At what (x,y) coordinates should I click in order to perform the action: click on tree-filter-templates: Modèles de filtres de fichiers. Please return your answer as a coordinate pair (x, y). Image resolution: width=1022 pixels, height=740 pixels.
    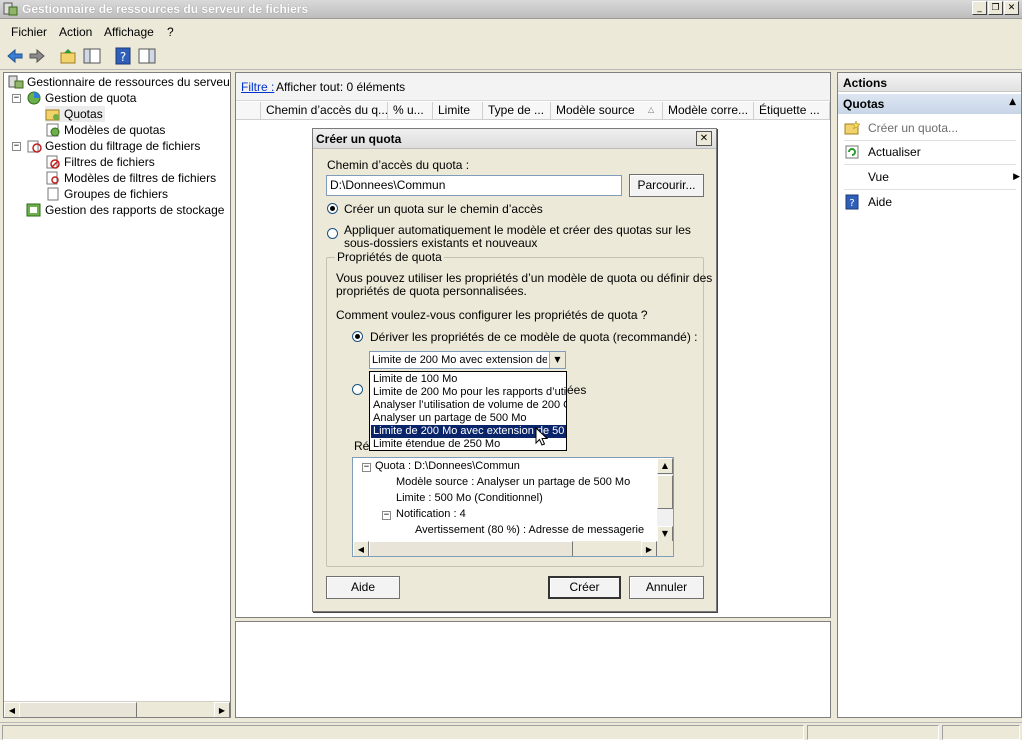
    Looking at the image, I should click on (130, 178).